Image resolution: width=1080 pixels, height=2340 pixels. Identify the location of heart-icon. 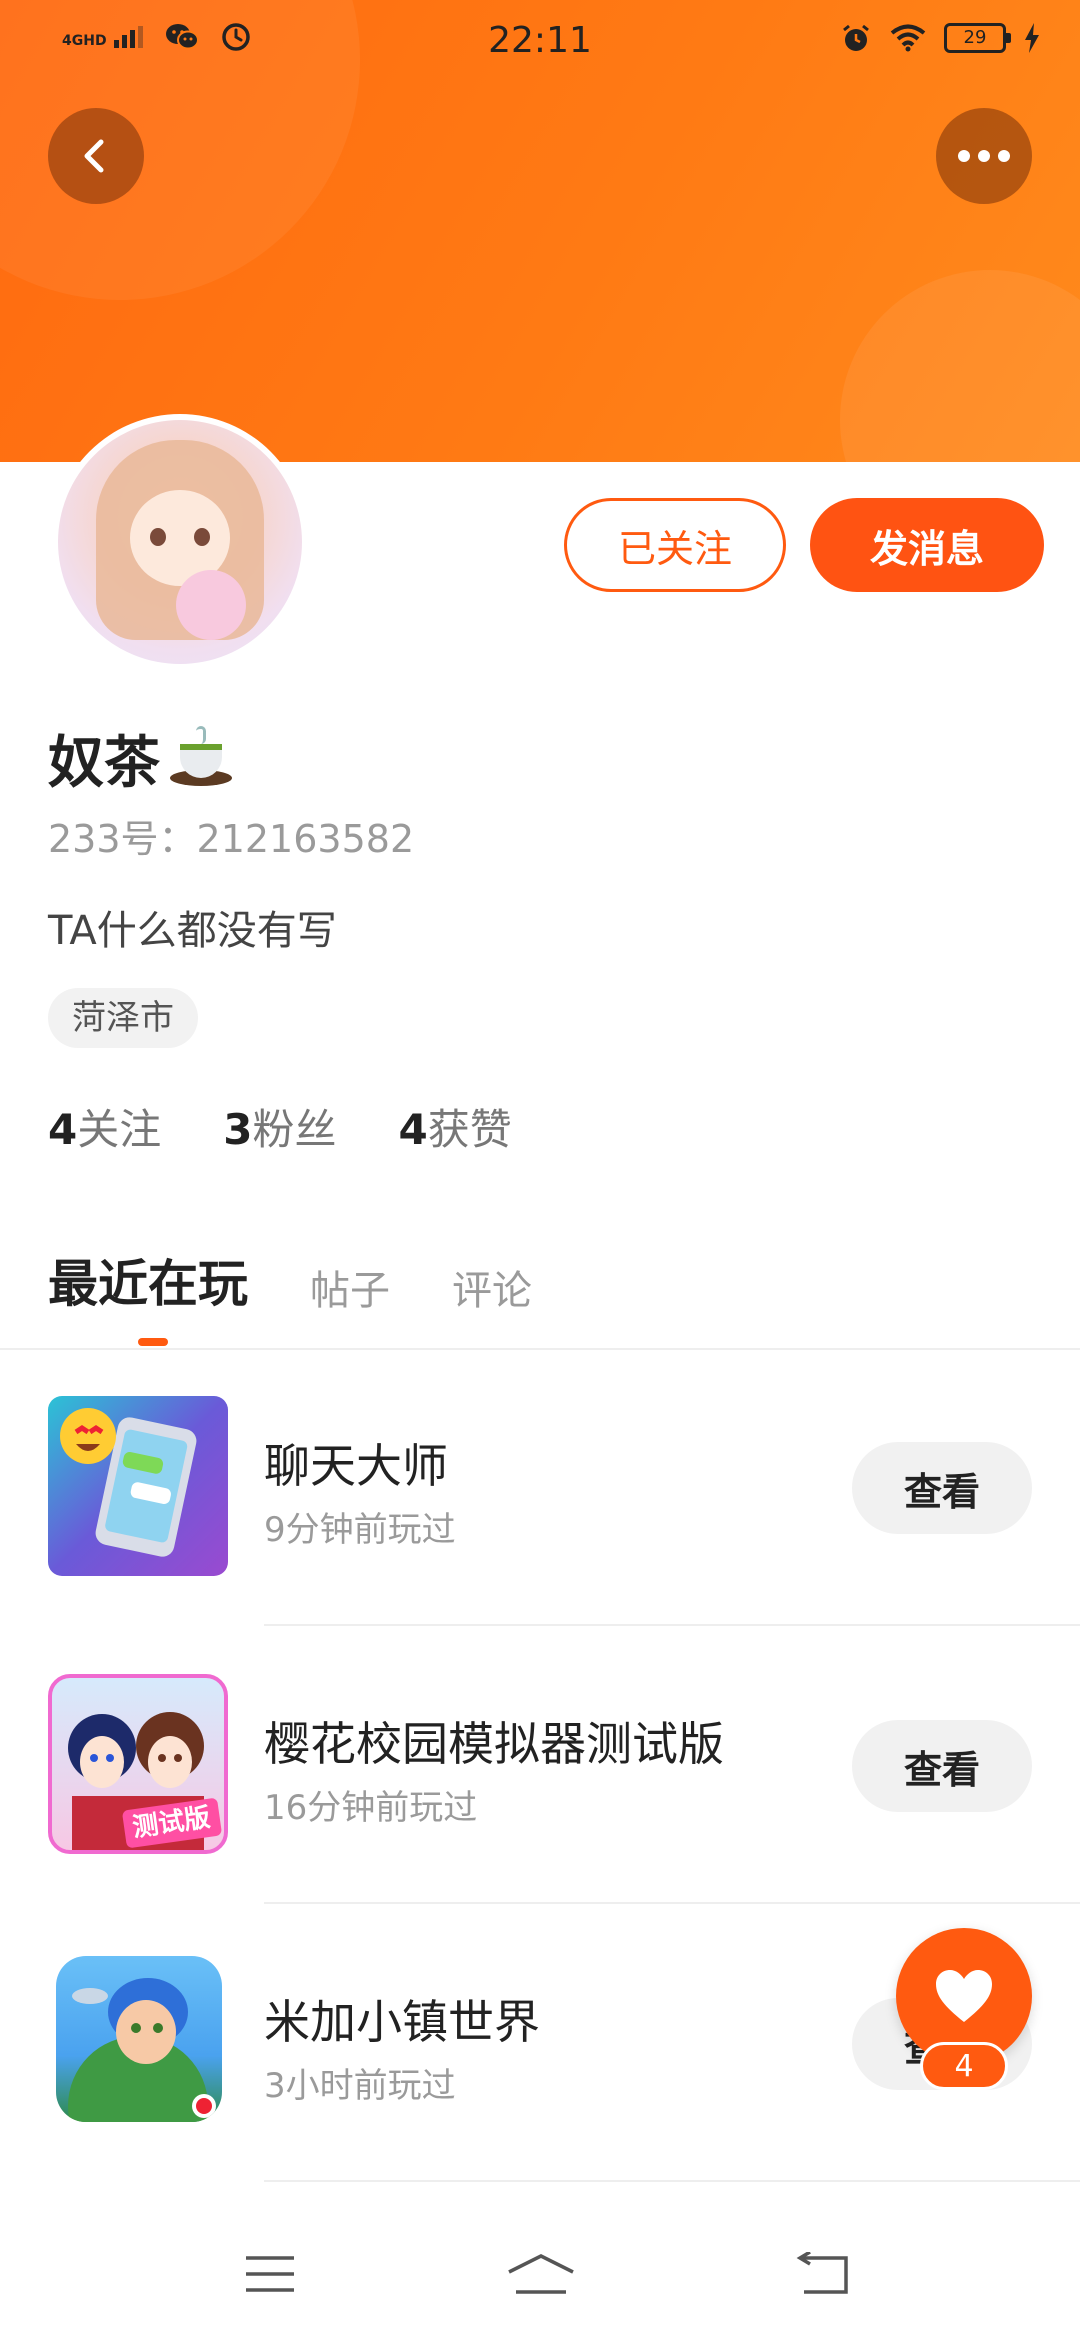
(964, 1996).